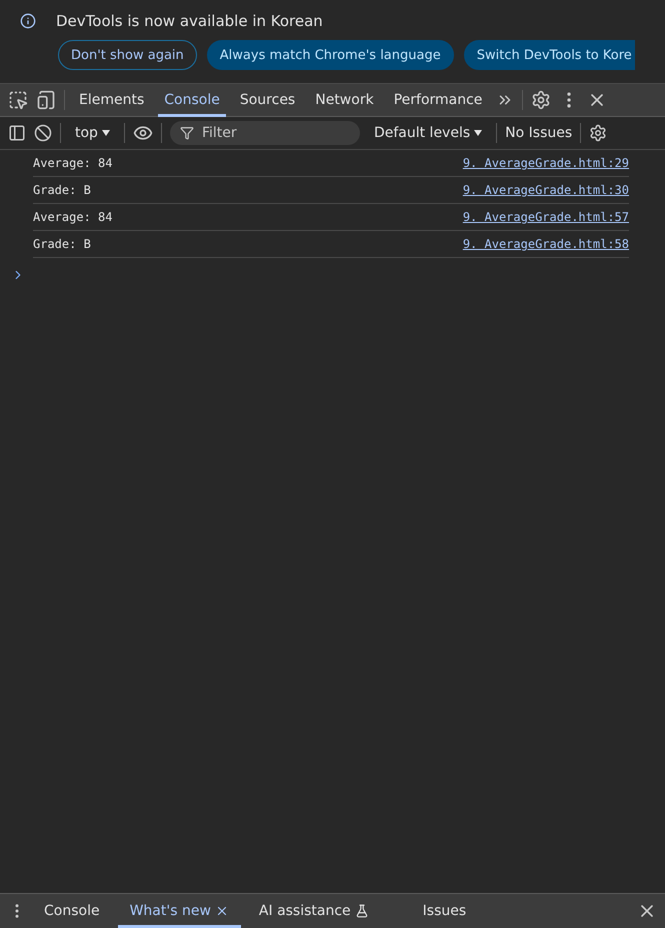  Describe the element at coordinates (28, 21) in the screenshot. I see `info-icon` at that location.